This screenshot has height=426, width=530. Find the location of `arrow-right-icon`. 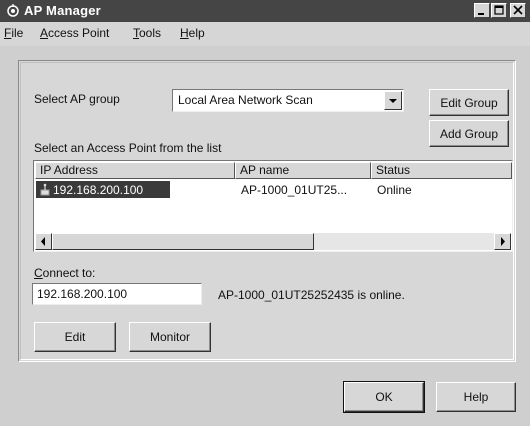

arrow-right-icon is located at coordinates (503, 241).